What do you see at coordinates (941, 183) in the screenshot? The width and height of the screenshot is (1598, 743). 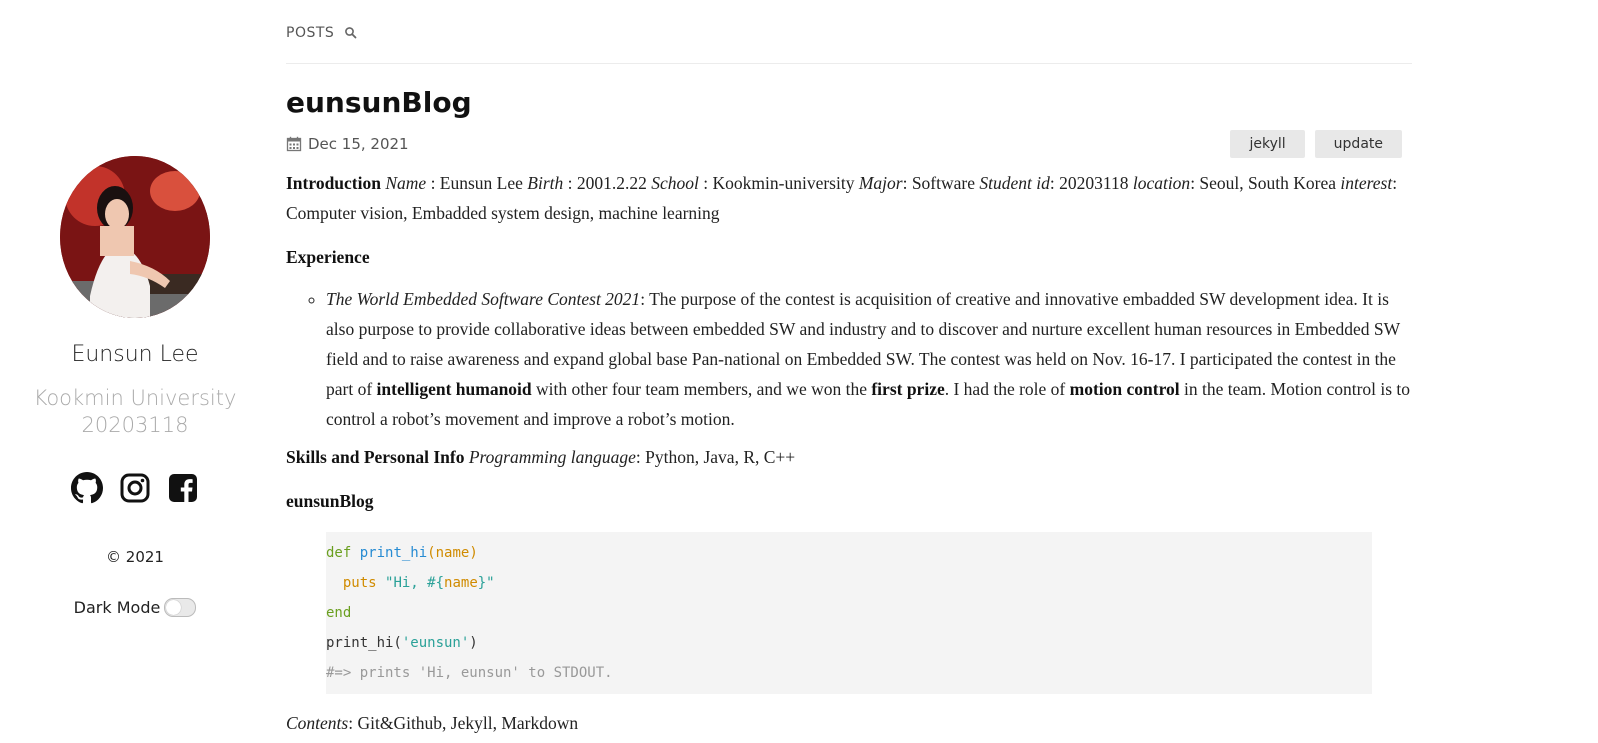 I see `major-value: : Software` at bounding box center [941, 183].